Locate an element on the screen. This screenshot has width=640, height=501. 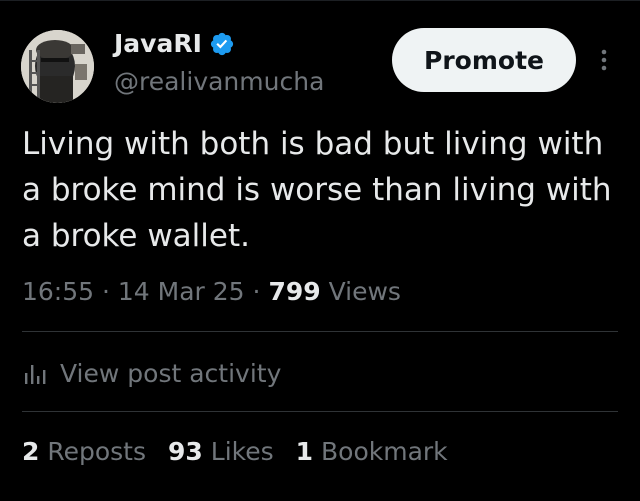
views-label: Views is located at coordinates (364, 291).